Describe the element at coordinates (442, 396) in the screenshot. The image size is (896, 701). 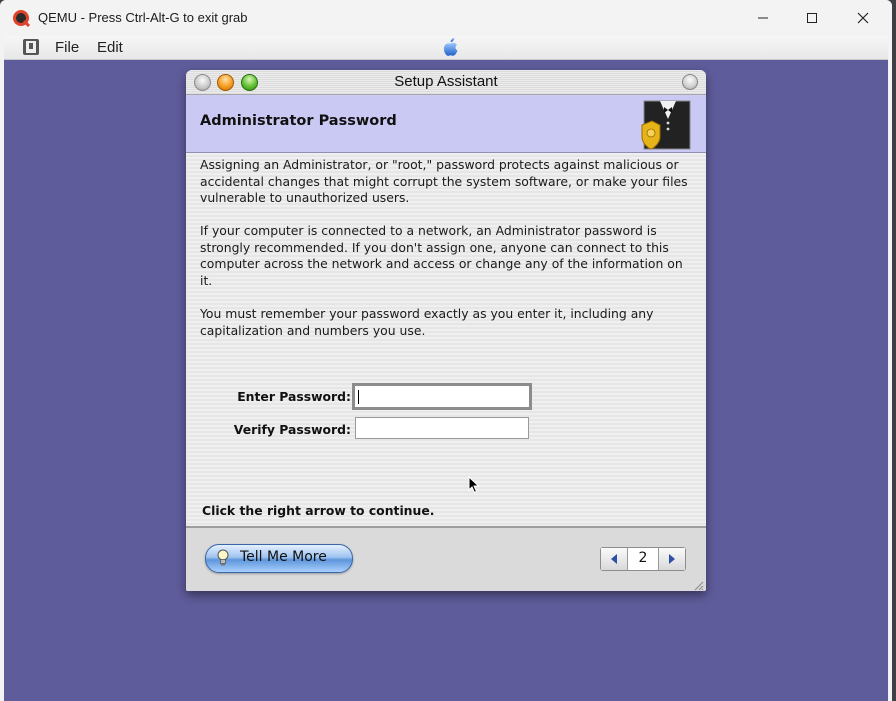
I see `enter-password-field` at that location.